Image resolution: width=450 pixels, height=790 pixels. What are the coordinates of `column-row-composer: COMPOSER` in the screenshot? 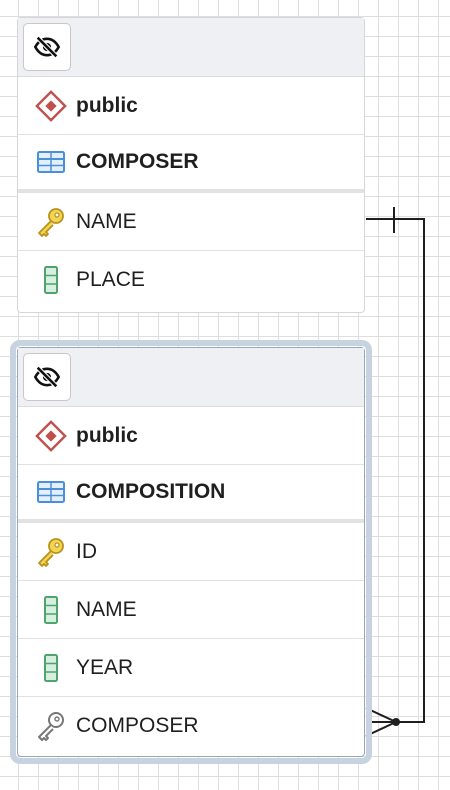 It's located at (191, 726).